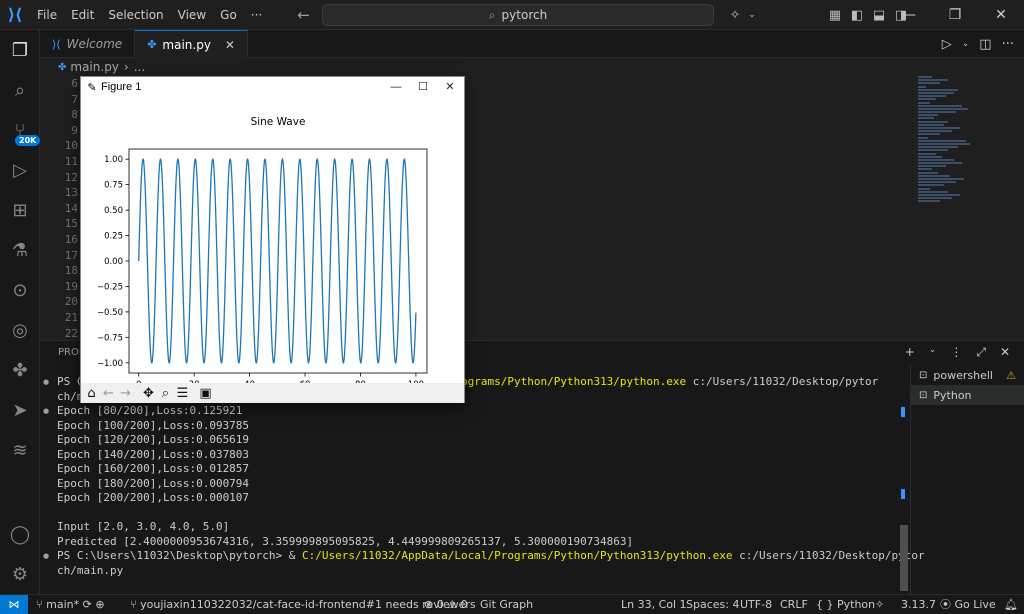  I want to click on broadcast-icon: ⦿, so click(945, 604).